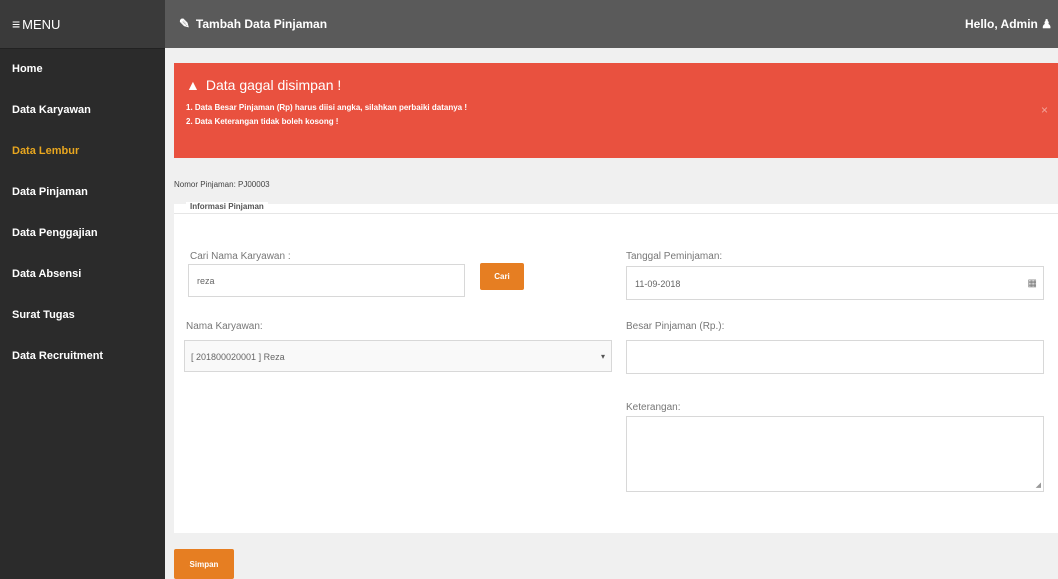 Image resolution: width=1058 pixels, height=579 pixels. What do you see at coordinates (41, 24) in the screenshot?
I see `menu-label: MENU` at bounding box center [41, 24].